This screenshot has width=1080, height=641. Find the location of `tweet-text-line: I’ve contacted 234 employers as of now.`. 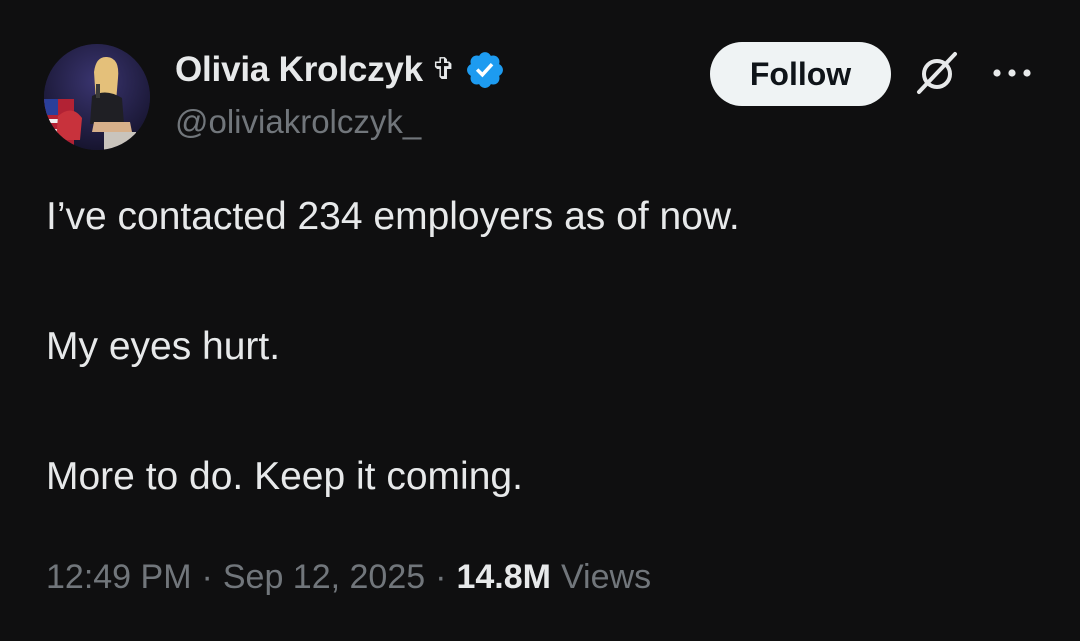

tweet-text-line: I’ve contacted 234 employers as of now. is located at coordinates (393, 216).